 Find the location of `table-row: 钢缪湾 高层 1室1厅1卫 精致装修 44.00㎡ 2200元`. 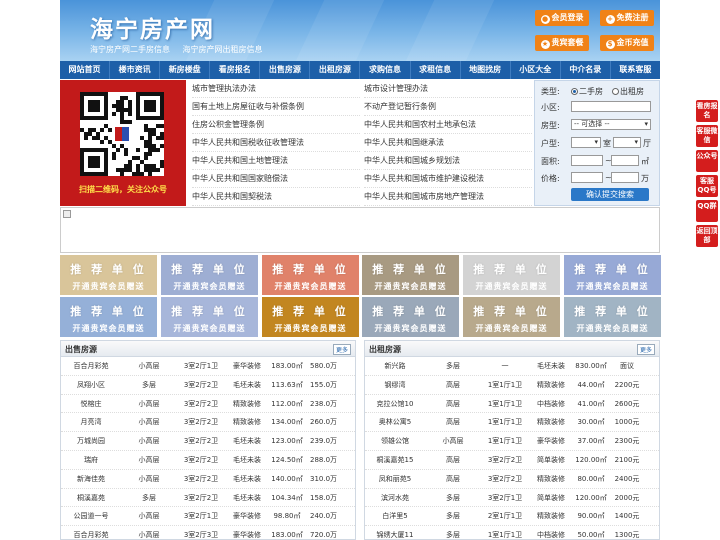

table-row: 钢缪湾 高层 1室1厅1卫 精致装修 44.00㎡ 2200元 is located at coordinates (512, 385).